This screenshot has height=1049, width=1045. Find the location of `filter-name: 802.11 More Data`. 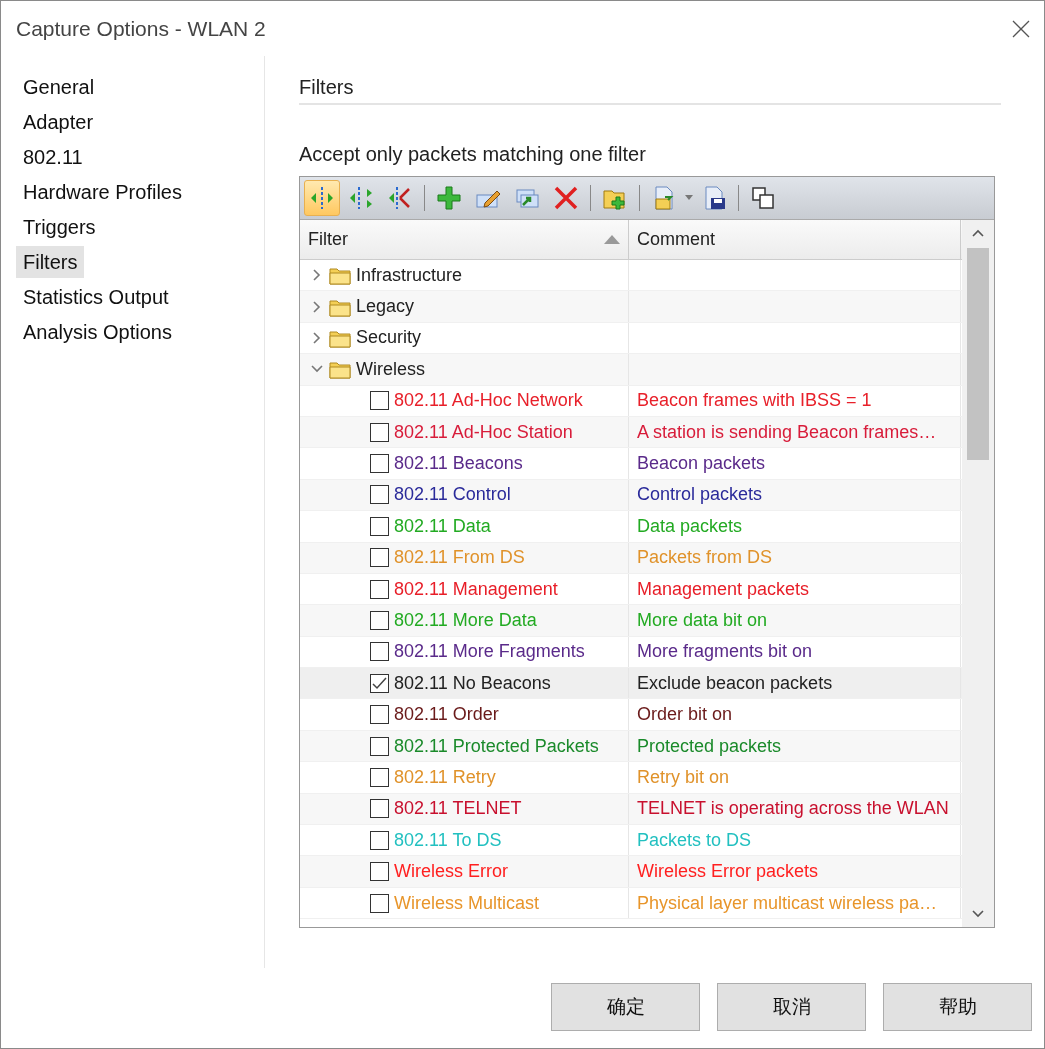

filter-name: 802.11 More Data is located at coordinates (465, 620).